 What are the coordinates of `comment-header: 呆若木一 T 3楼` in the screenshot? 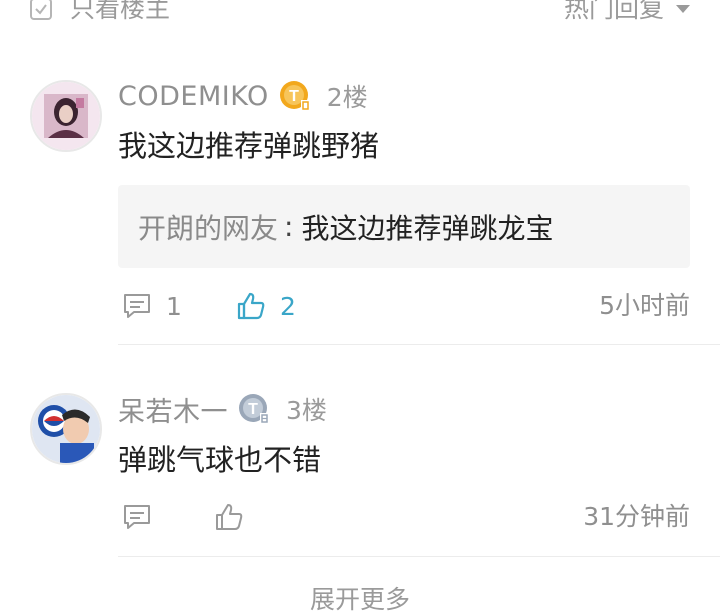 It's located at (222, 409).